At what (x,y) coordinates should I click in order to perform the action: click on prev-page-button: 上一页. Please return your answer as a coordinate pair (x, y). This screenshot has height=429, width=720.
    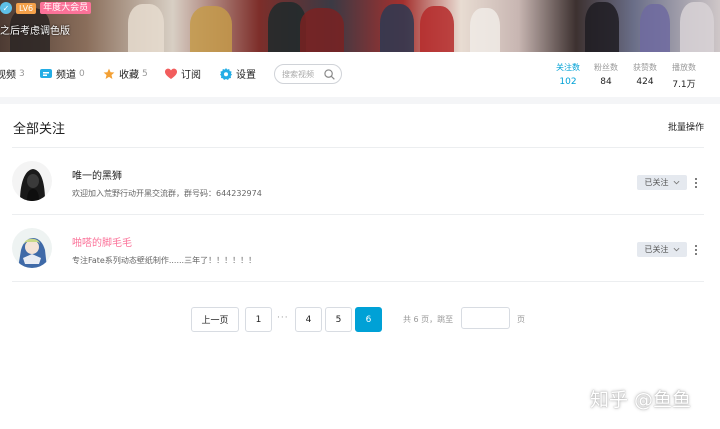
    Looking at the image, I should click on (215, 319).